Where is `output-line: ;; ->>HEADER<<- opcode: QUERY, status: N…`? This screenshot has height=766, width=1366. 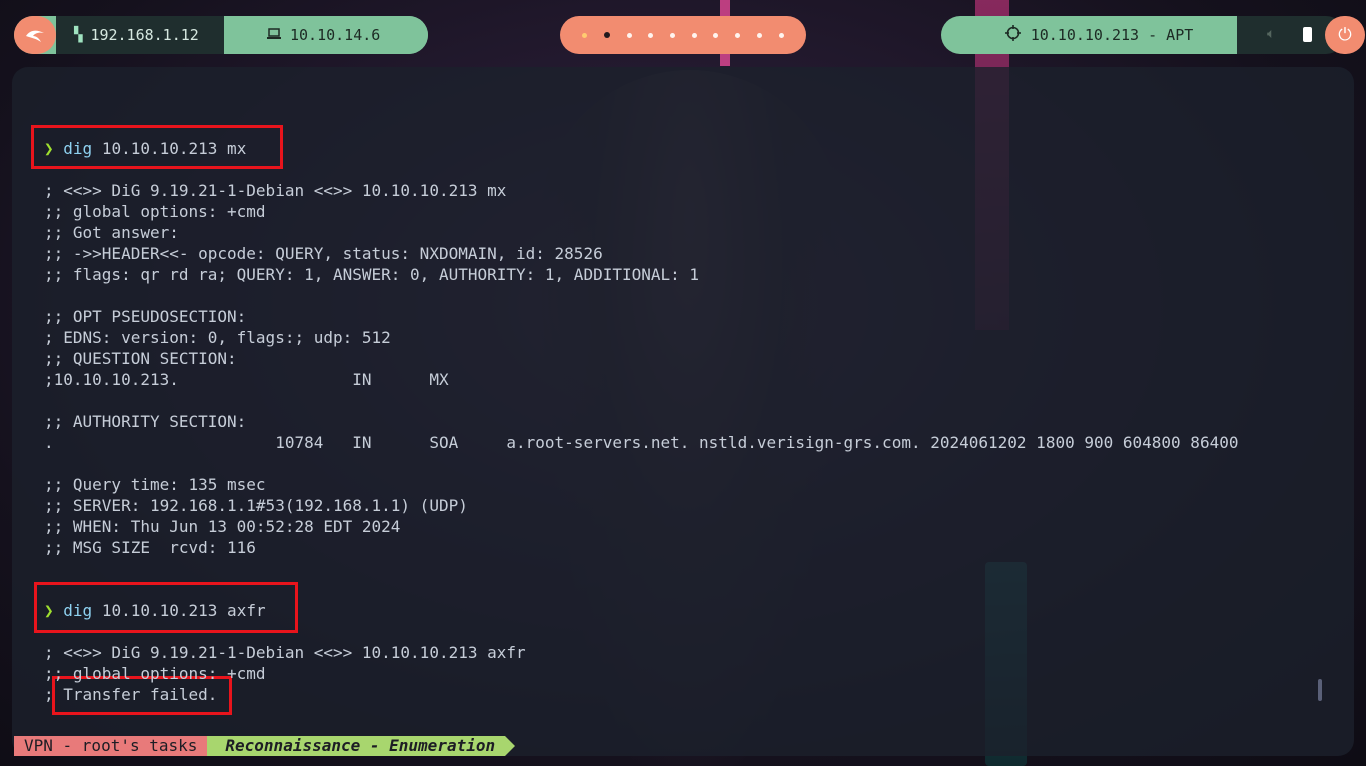
output-line: ;; ->>HEADER<<- opcode: QUERY, status: N… is located at coordinates (323, 253).